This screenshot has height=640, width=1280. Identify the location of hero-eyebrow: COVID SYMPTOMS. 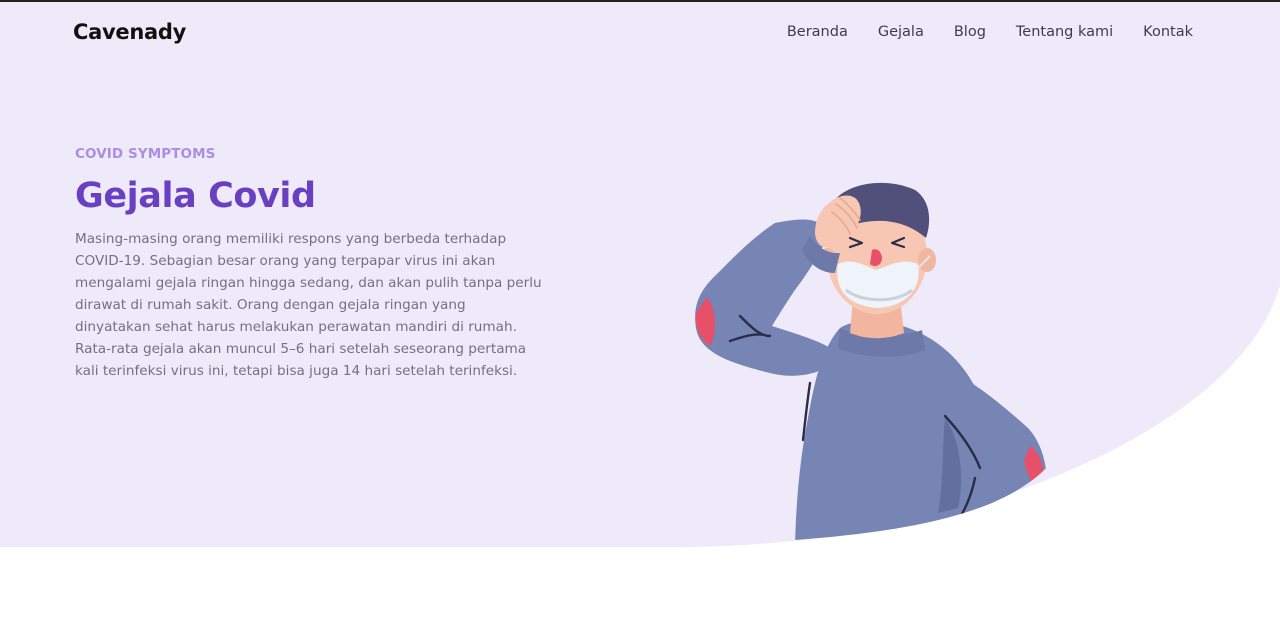
(145, 154).